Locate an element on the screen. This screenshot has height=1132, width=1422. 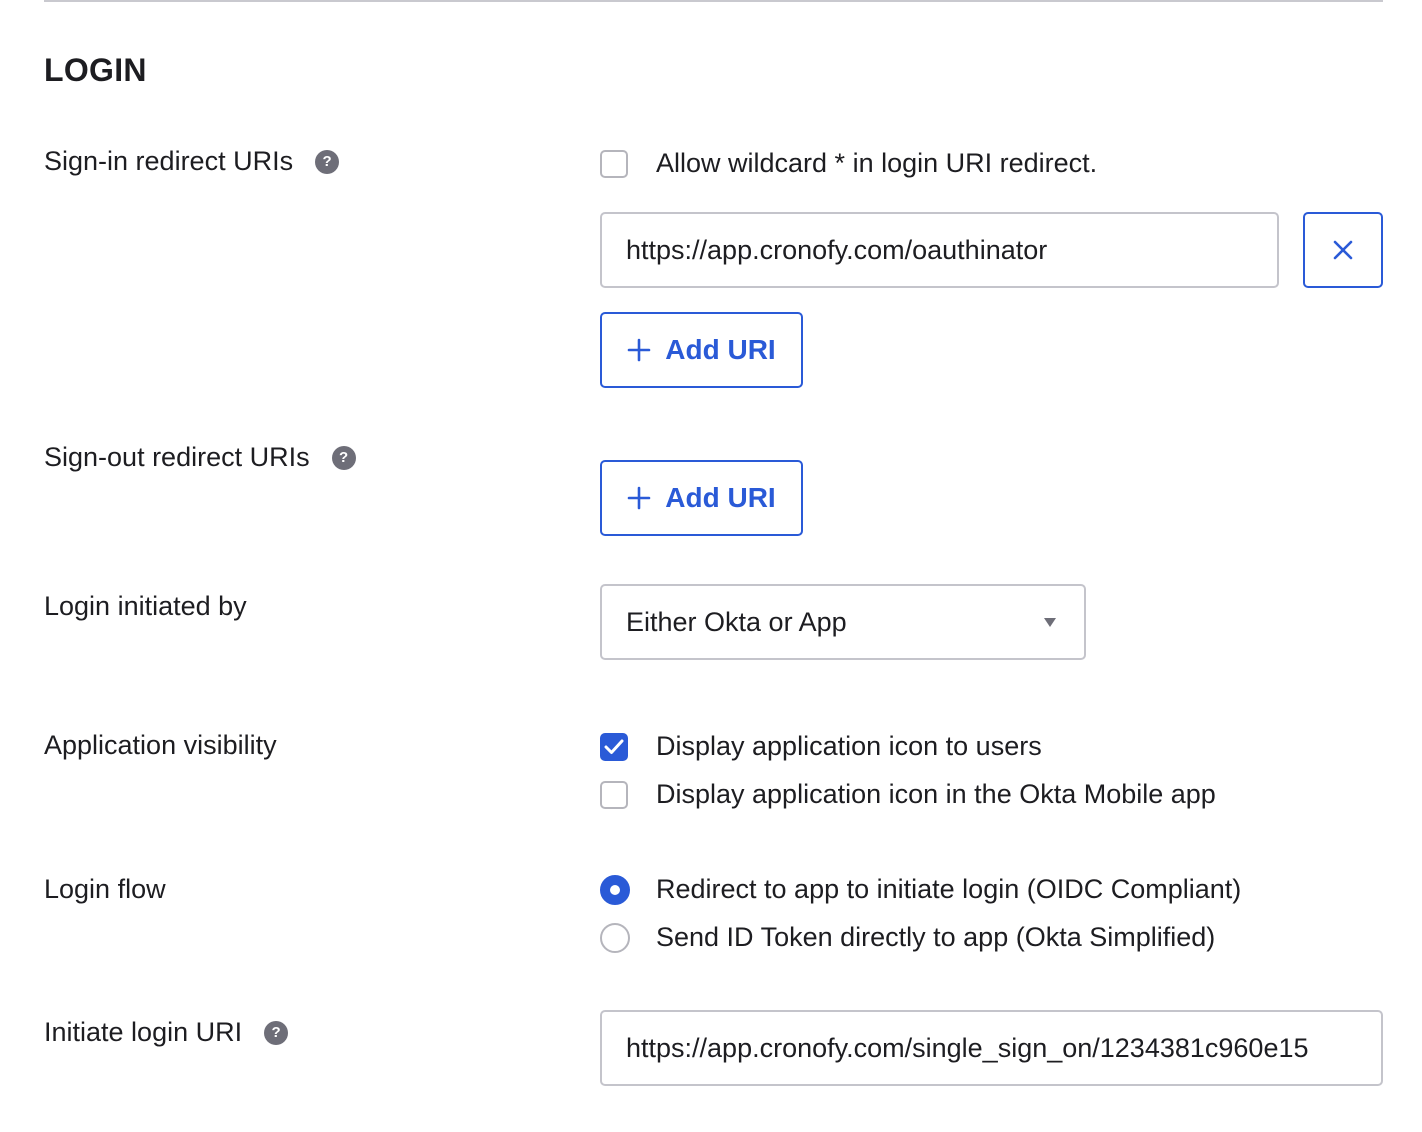
add-signout-uri-button: Add URI is located at coordinates (701, 498).